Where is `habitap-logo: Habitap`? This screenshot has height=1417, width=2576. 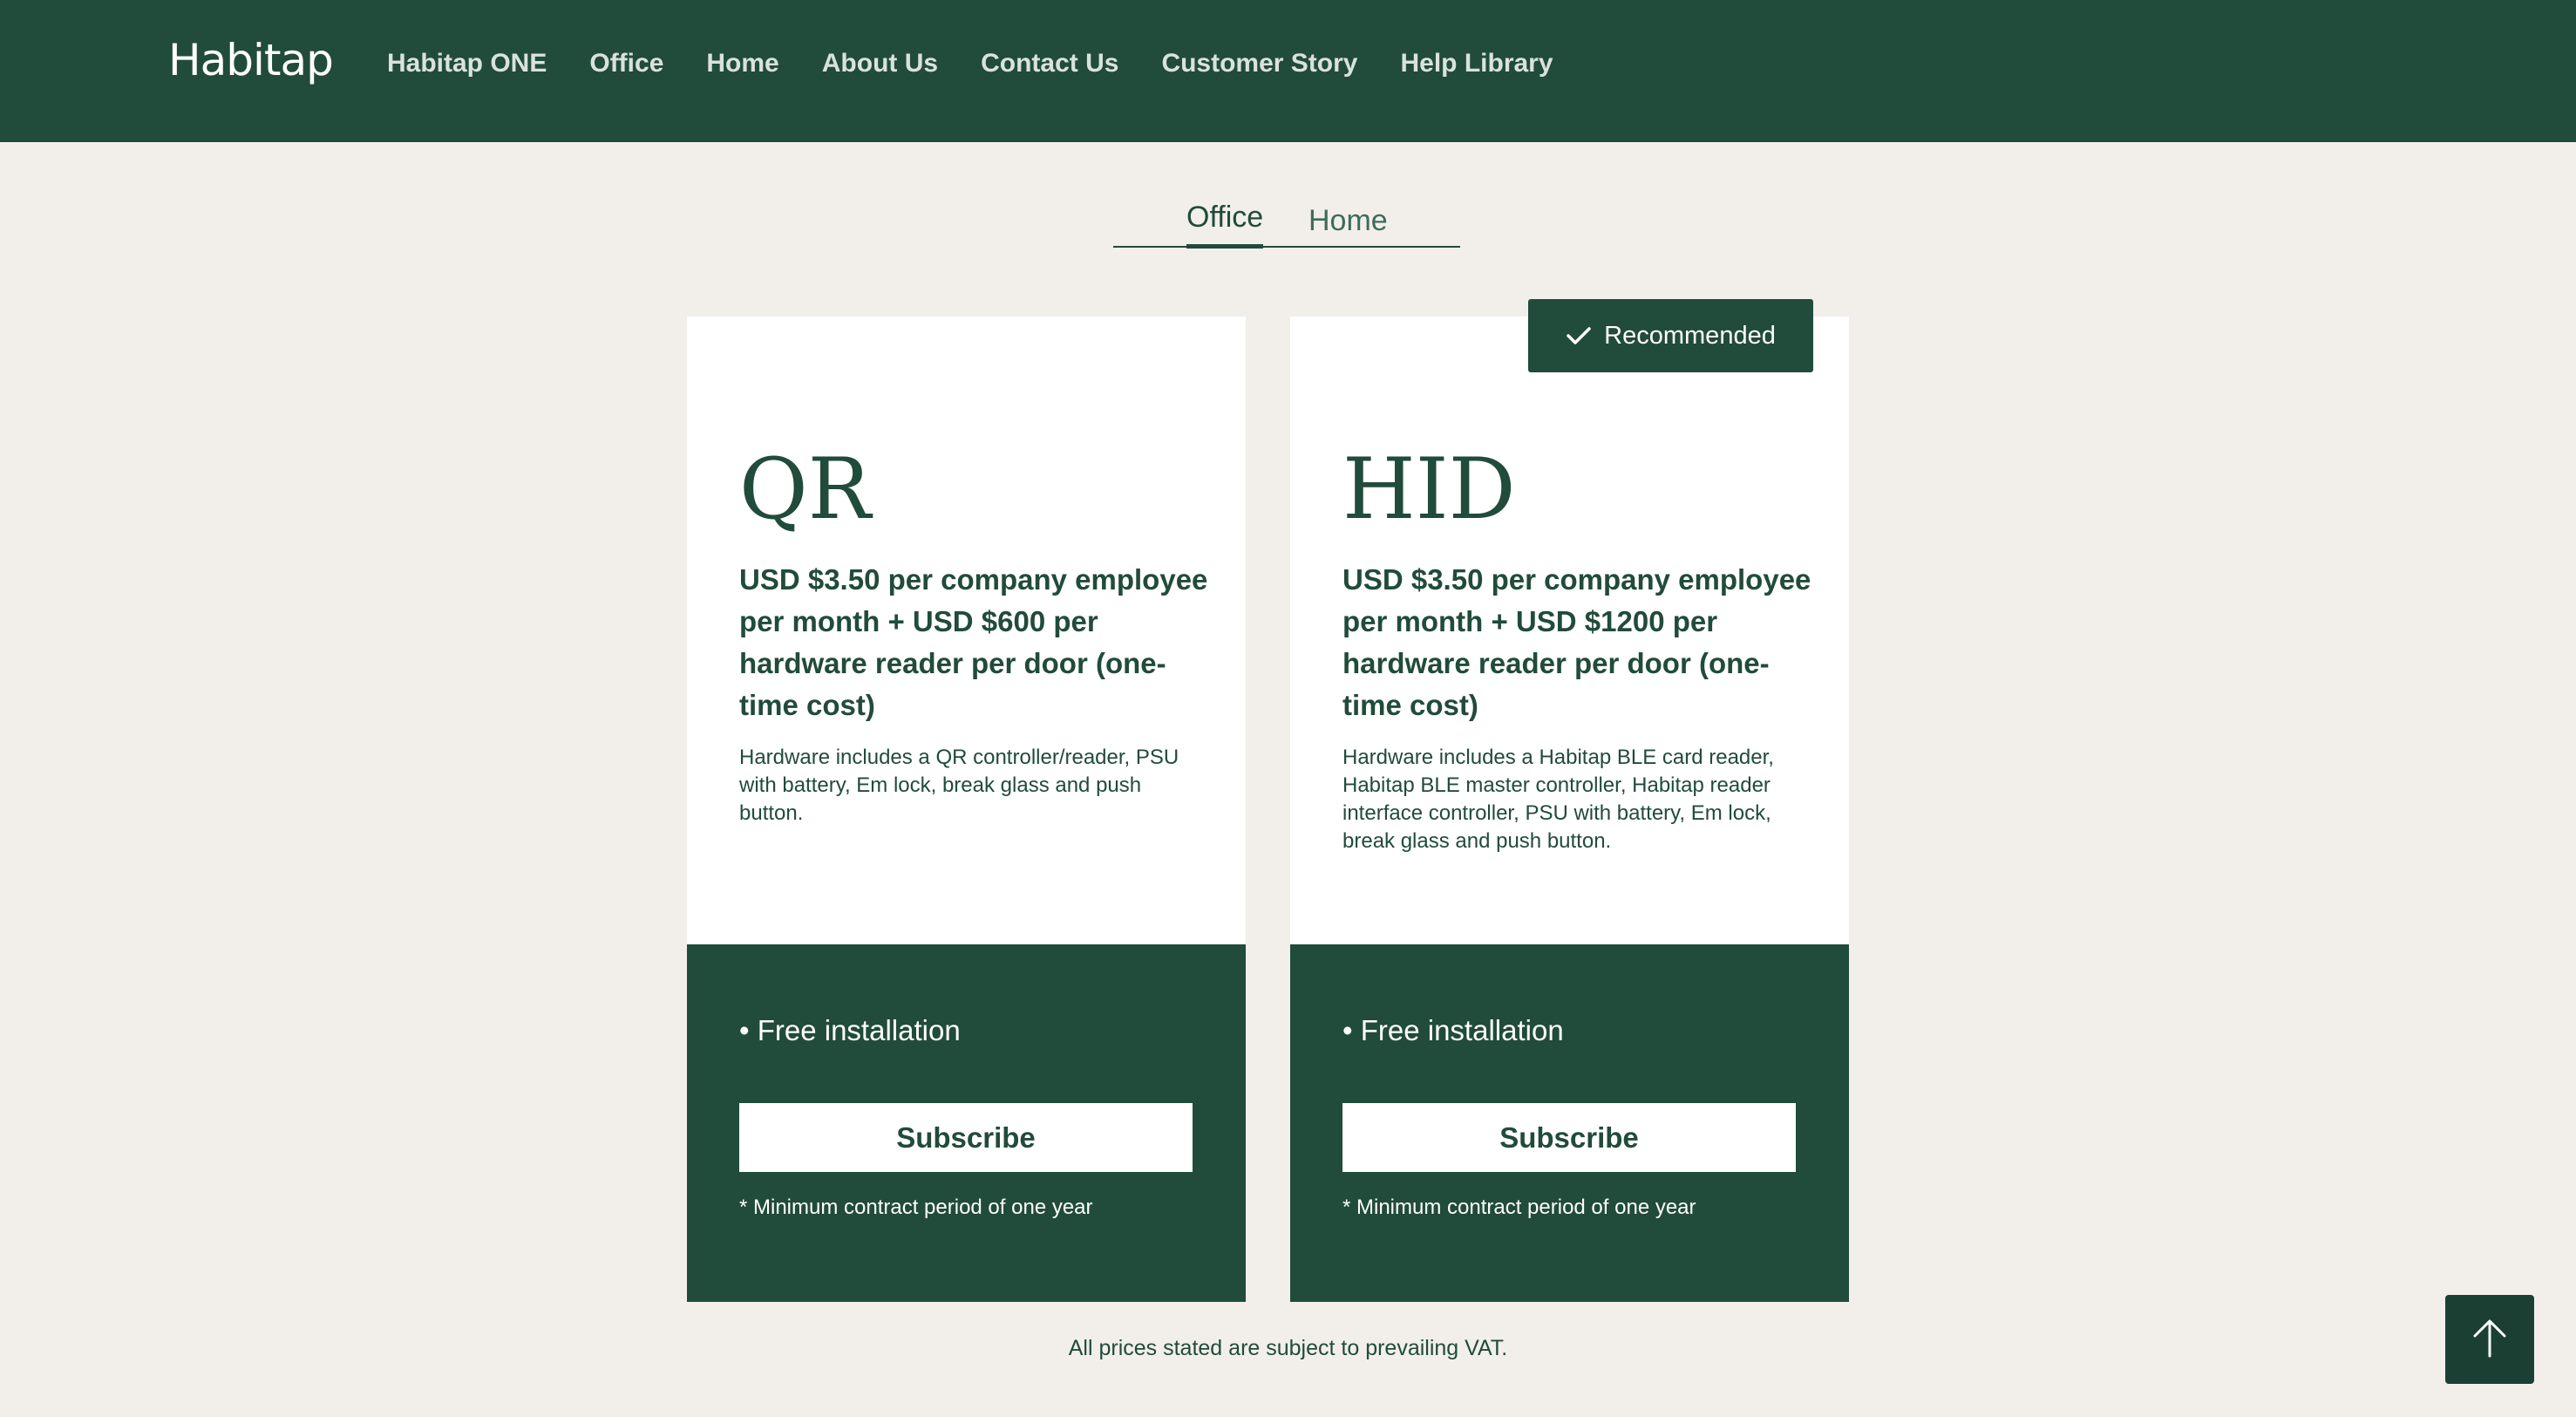
habitap-logo: Habitap is located at coordinates (251, 60).